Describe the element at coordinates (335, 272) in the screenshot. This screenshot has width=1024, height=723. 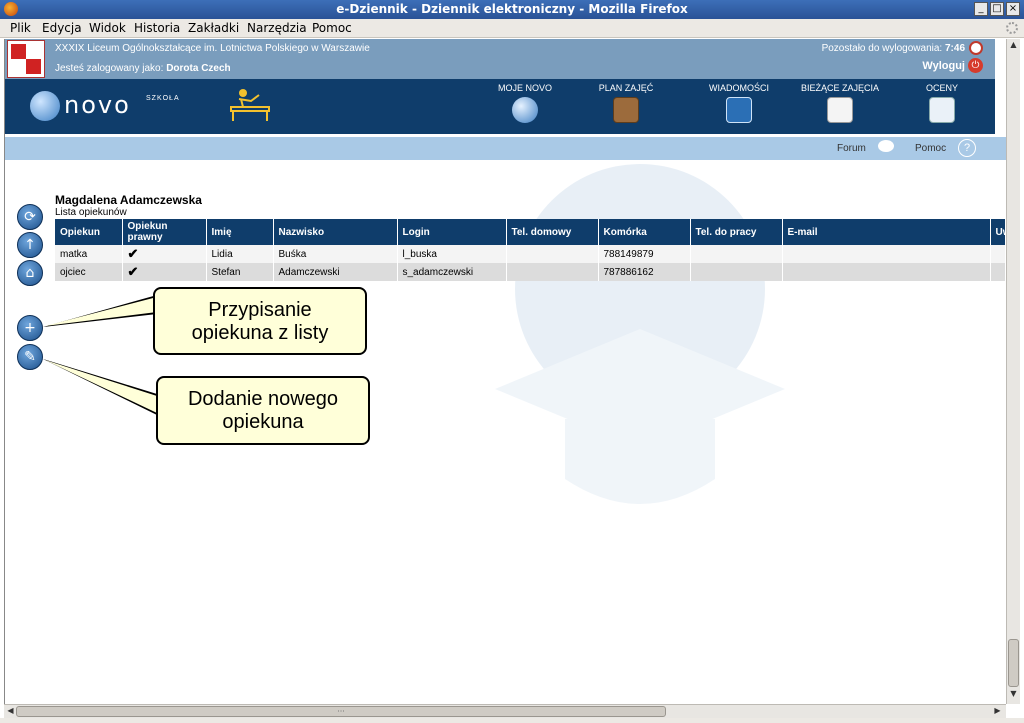
I see `cell-nazwisko: Adamczewski` at that location.